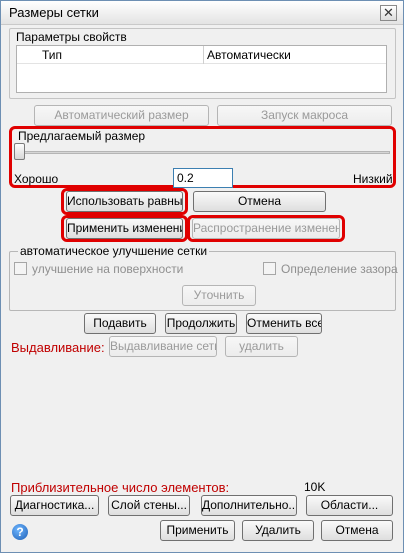 Image resolution: width=404 pixels, height=553 pixels. I want to click on size-slider-track, so click(203, 152).